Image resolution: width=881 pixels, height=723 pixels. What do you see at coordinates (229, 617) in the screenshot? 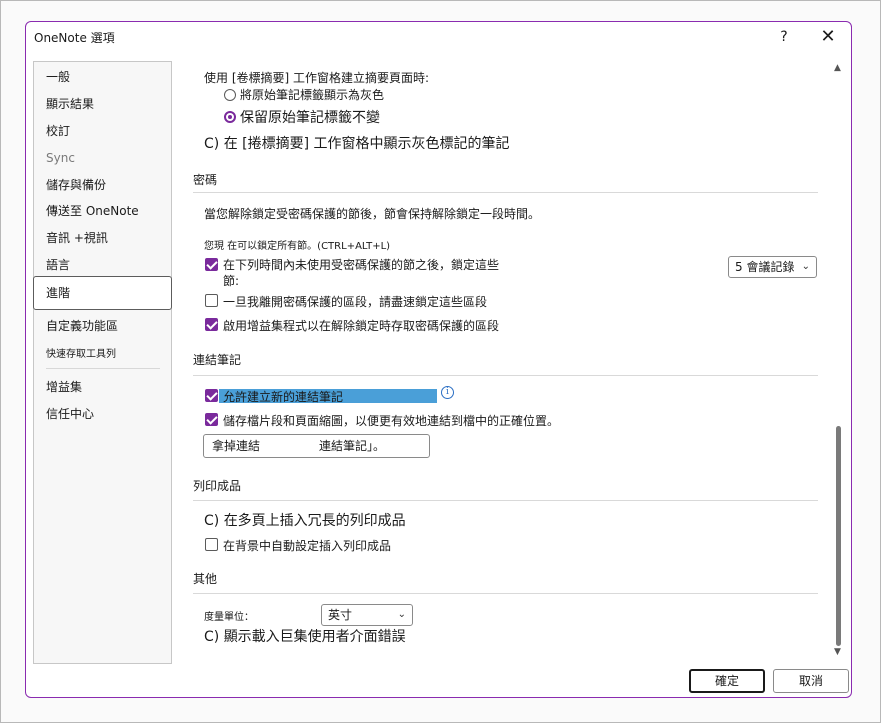
I see `measurement-units-label: 度量單位：` at bounding box center [229, 617].